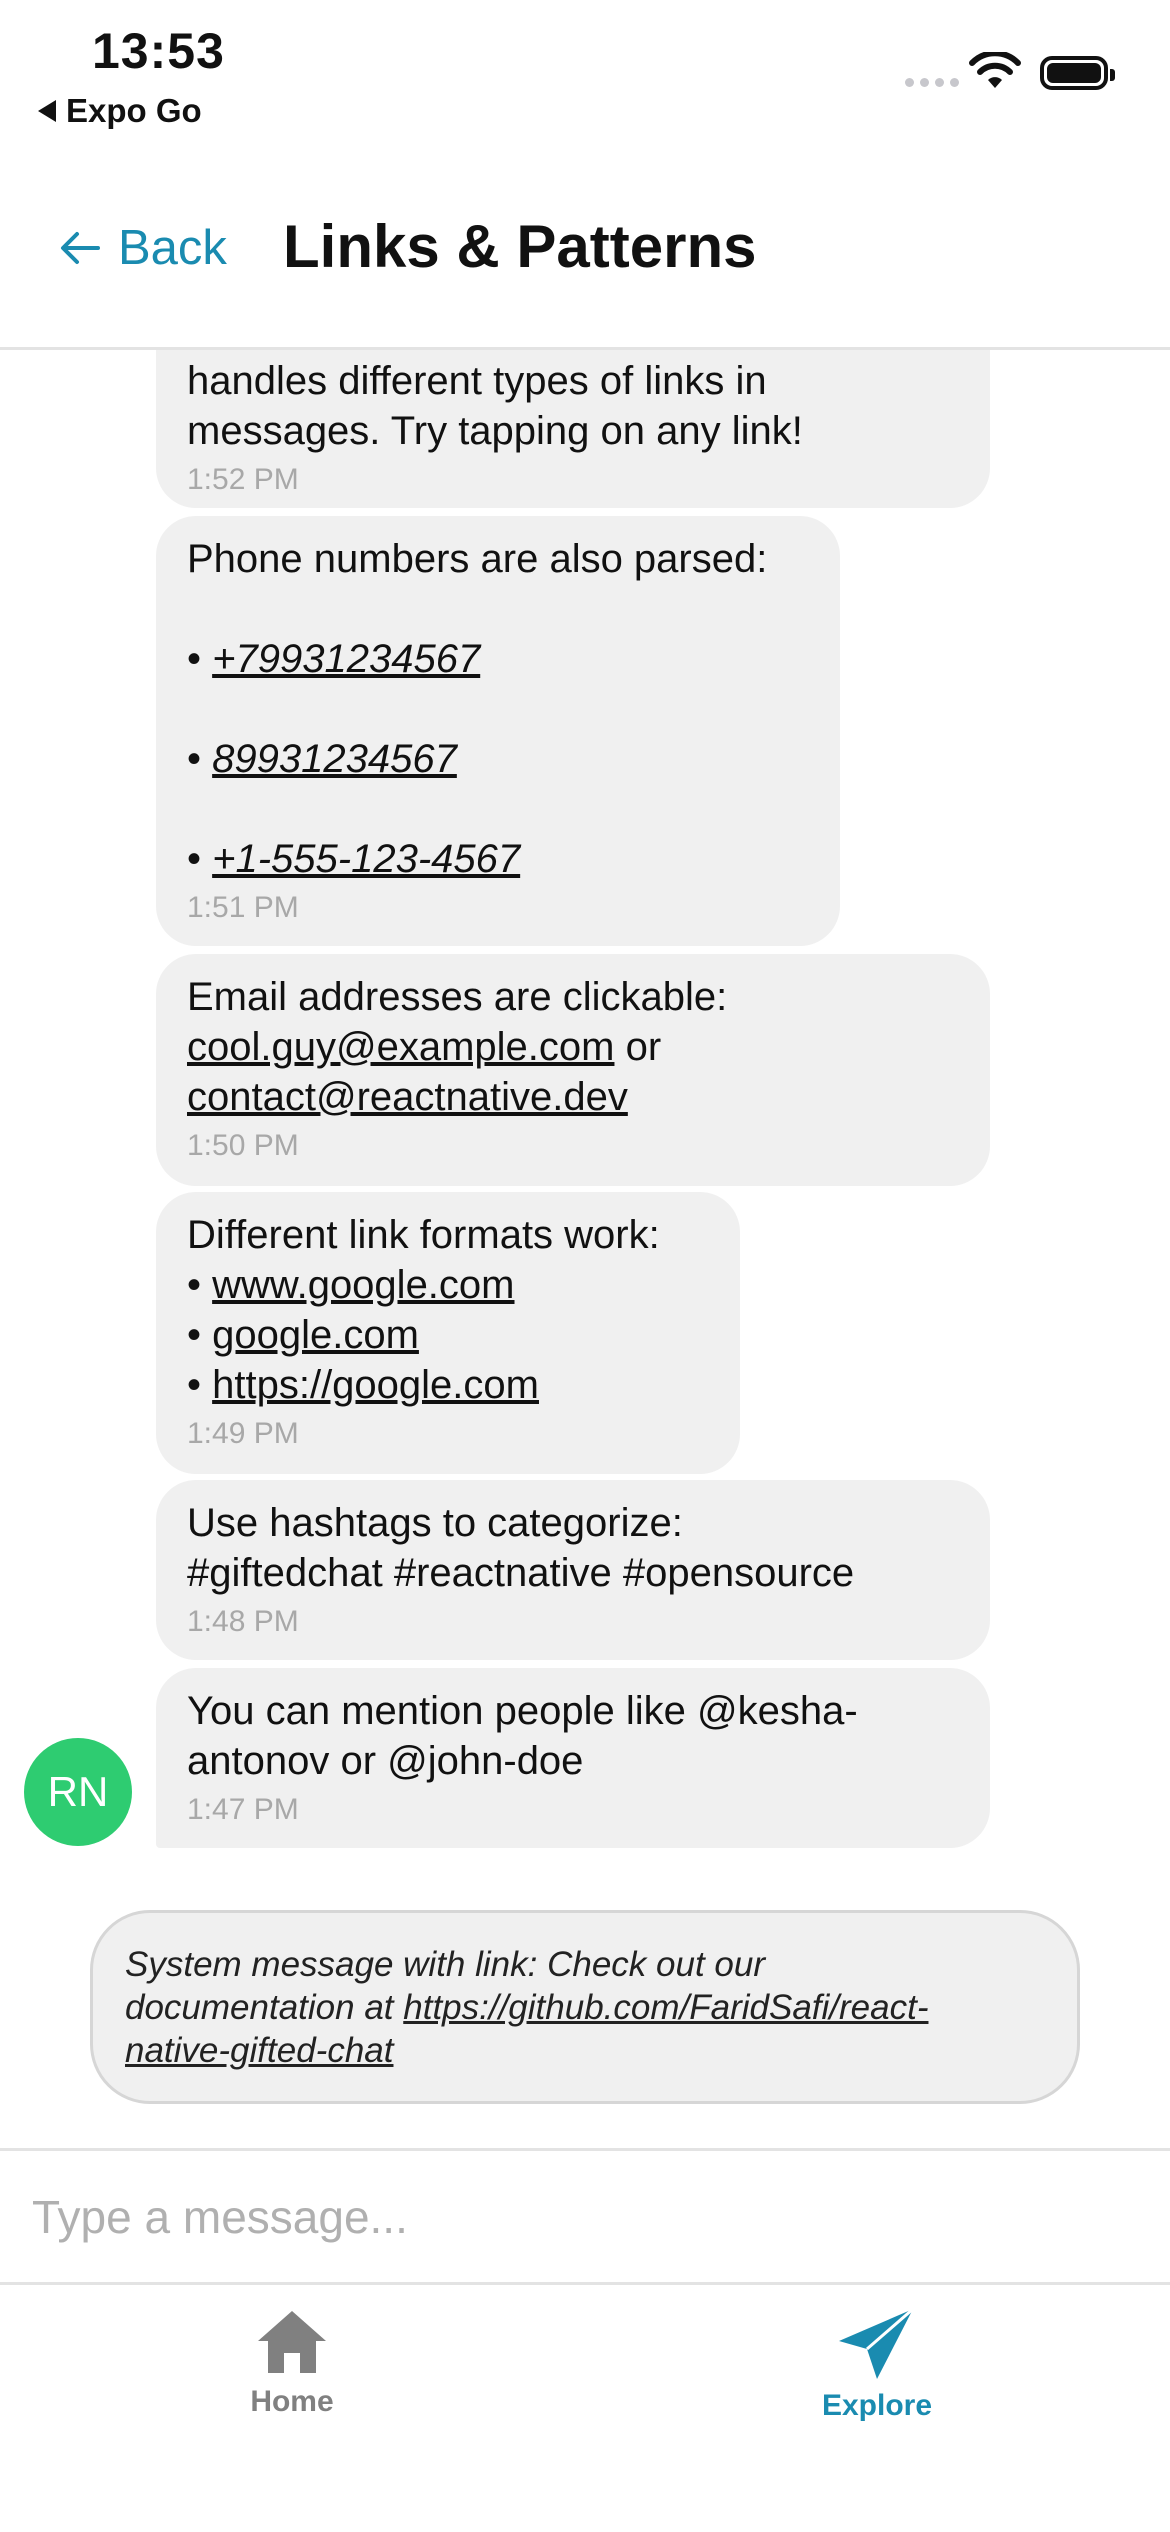  Describe the element at coordinates (243, 479) in the screenshot. I see `message-timestamp: 1:52 PM` at that location.